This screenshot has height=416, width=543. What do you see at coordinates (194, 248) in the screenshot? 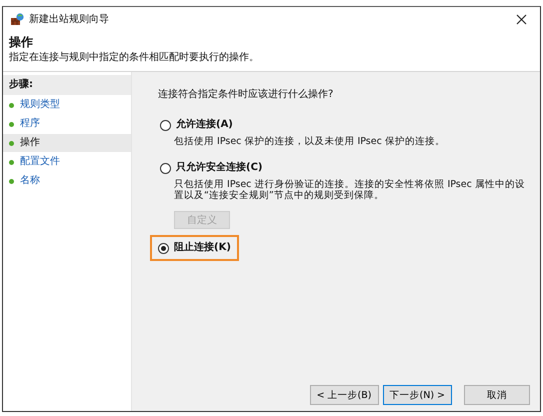
I see `radio-option: 阻止连接(K)` at bounding box center [194, 248].